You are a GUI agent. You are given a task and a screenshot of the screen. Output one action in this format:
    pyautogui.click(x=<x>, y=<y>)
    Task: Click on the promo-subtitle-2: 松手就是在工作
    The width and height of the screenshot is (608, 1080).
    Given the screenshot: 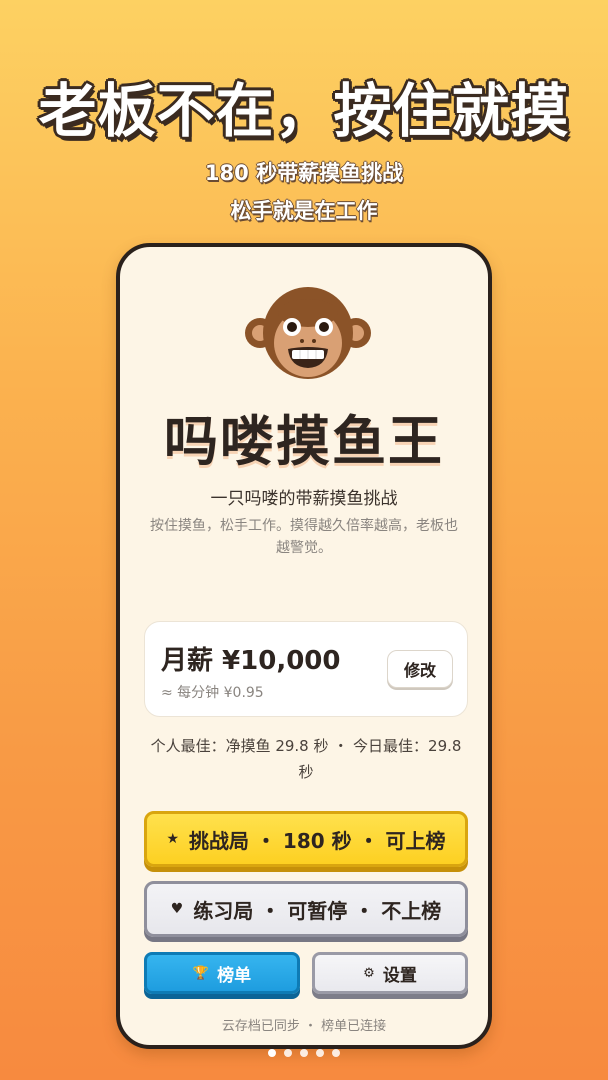 What is the action you would take?
    pyautogui.click(x=304, y=211)
    